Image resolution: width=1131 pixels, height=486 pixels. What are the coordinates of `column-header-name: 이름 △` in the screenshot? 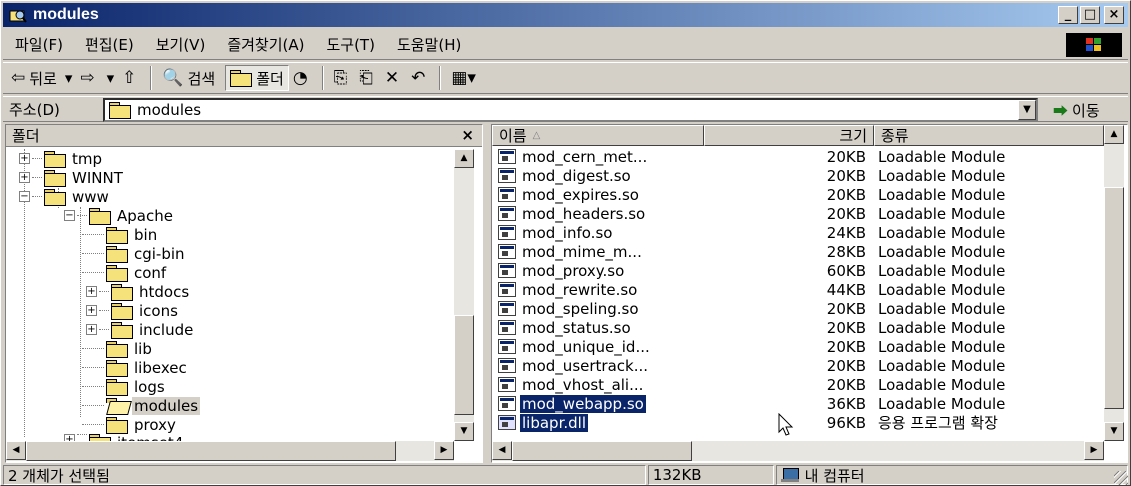 It's located at (598, 135).